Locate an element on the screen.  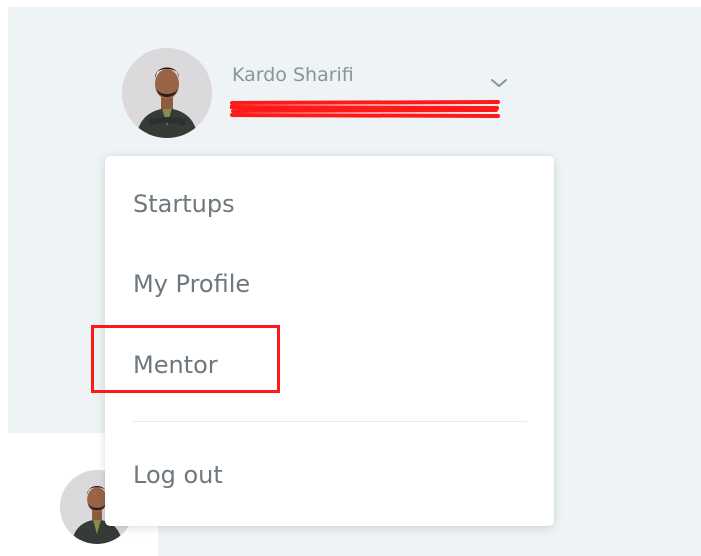
mentor-highlight-annotation is located at coordinates (185, 359).